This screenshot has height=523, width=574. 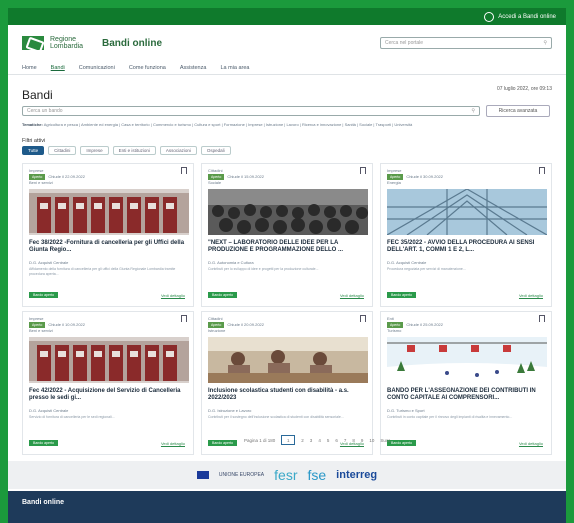 I want to click on page-4: 4, so click(x=319, y=440).